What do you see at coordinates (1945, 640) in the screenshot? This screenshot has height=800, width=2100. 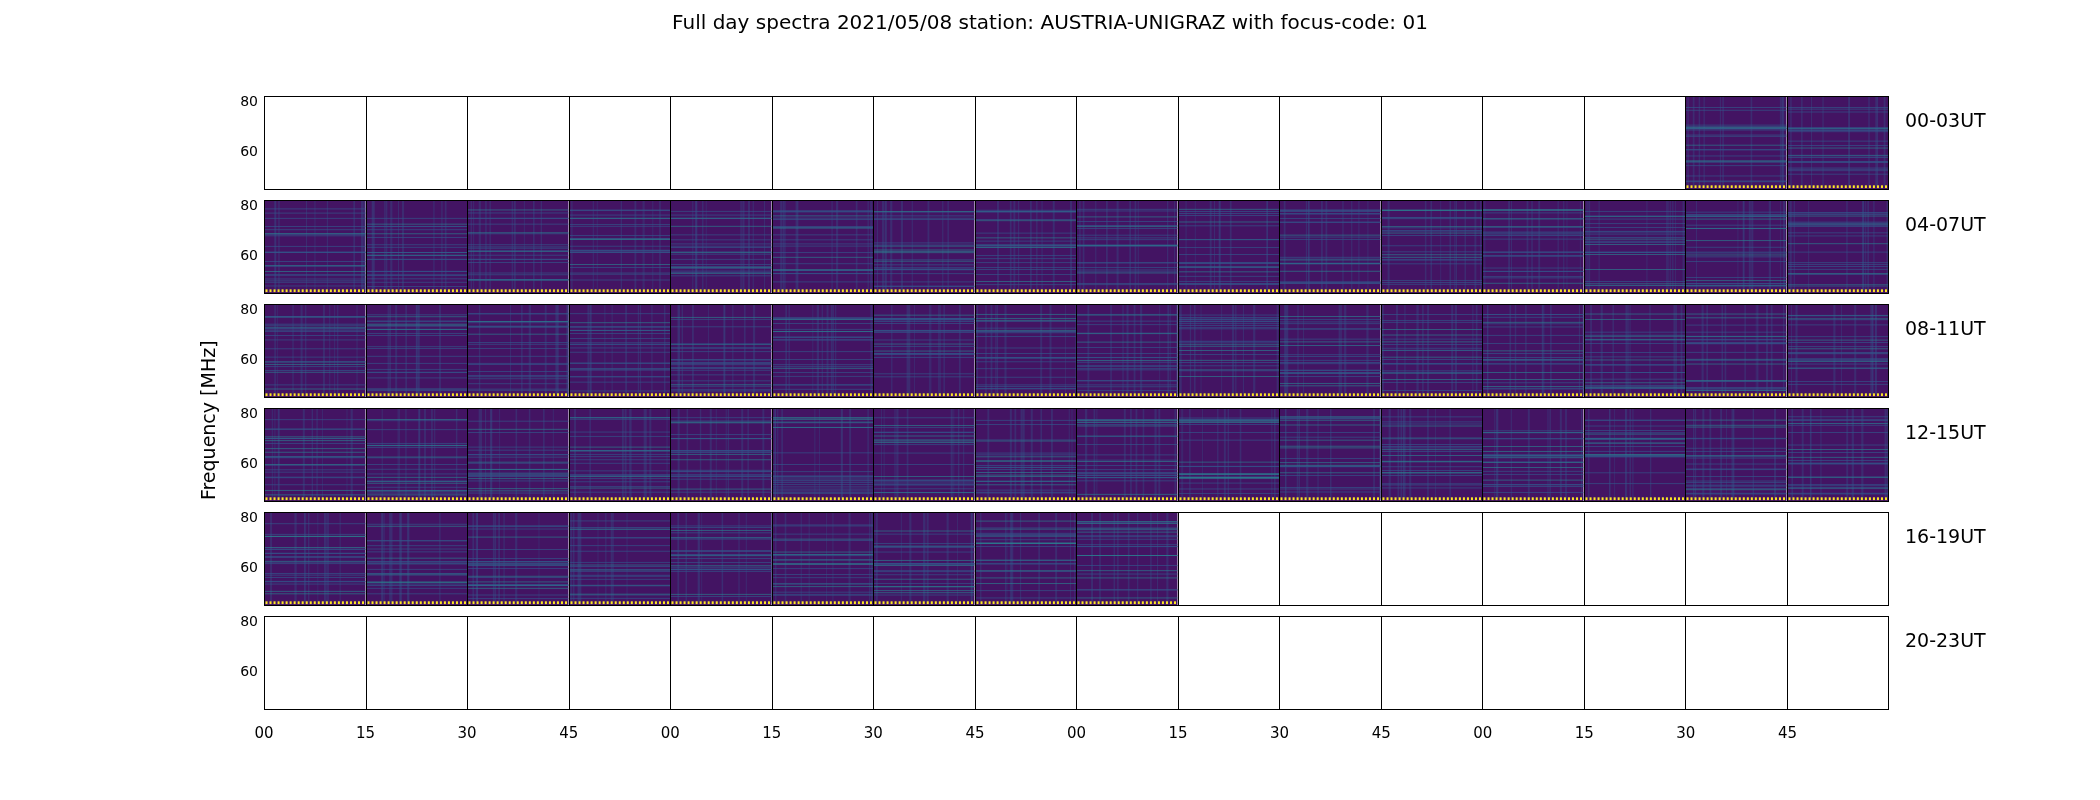 I see `row-label: 20-23UT` at bounding box center [1945, 640].